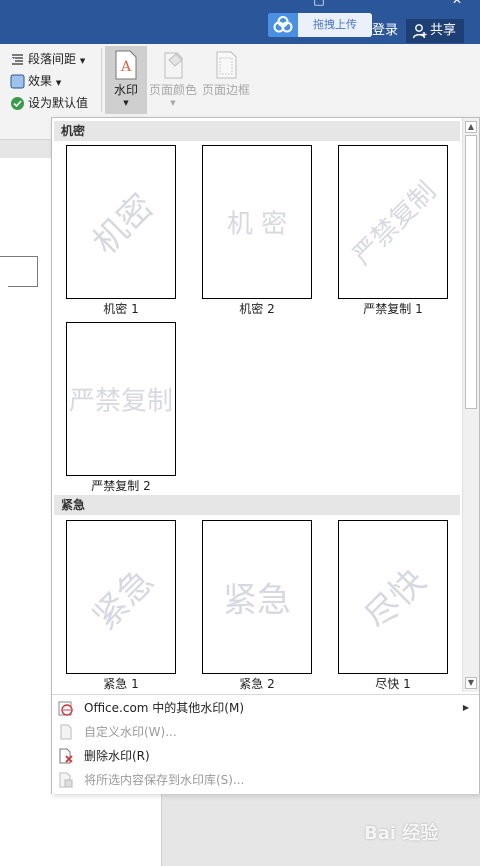 This screenshot has width=480, height=866. Describe the element at coordinates (121, 309) in the screenshot. I see `watermark-label: 机密 1` at that location.